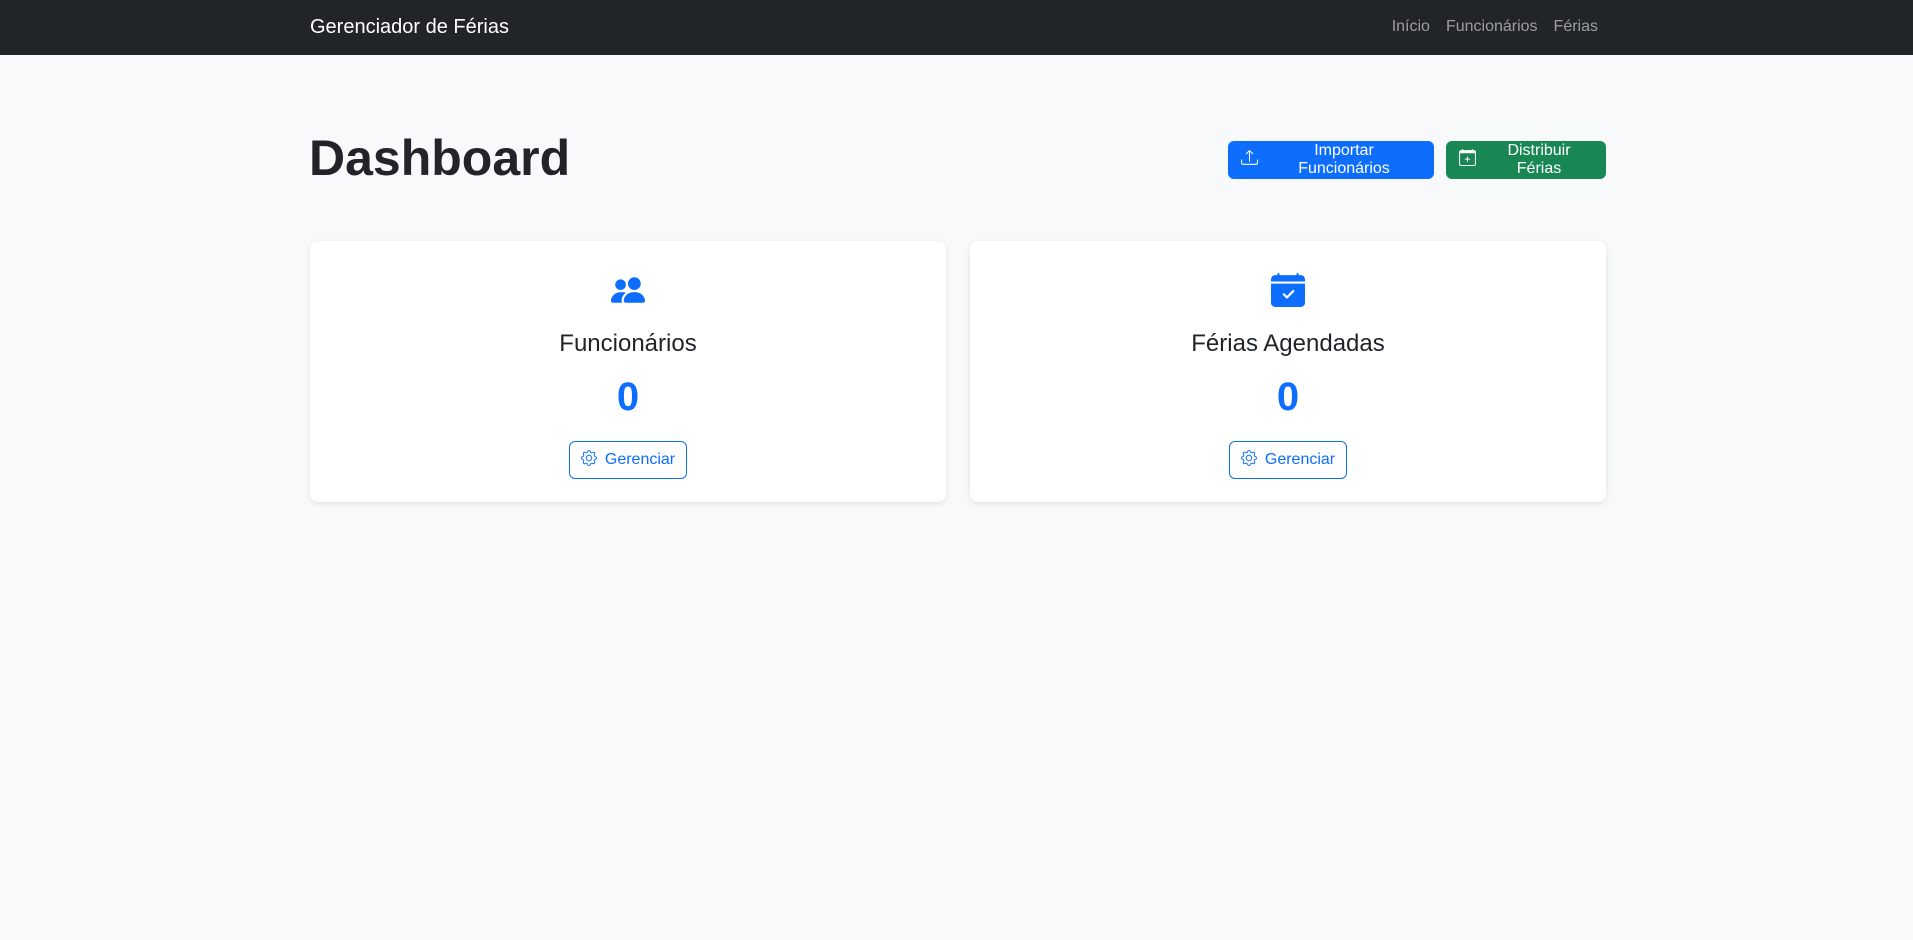 The image size is (1913, 940). Describe the element at coordinates (628, 290) in the screenshot. I see `people-icon` at that location.